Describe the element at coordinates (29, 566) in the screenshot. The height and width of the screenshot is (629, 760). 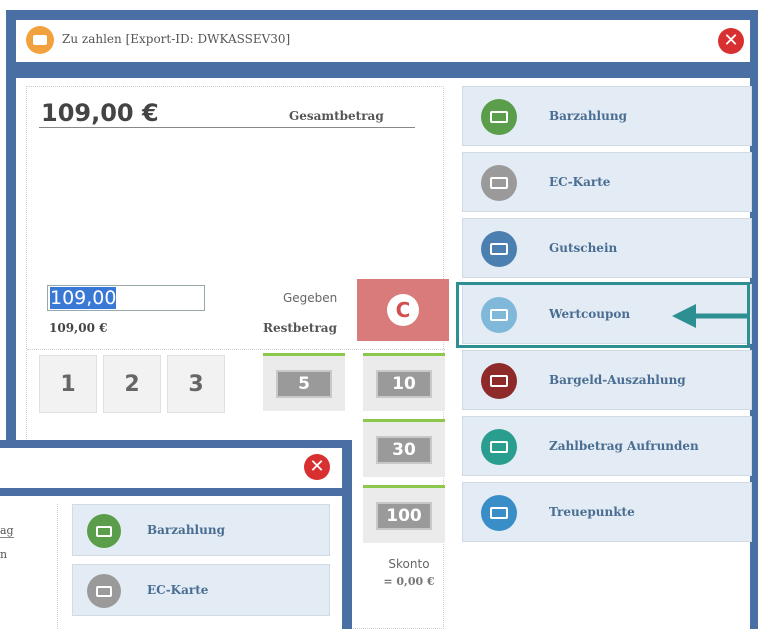
I see `overlay-amount-panel: ag n` at that location.